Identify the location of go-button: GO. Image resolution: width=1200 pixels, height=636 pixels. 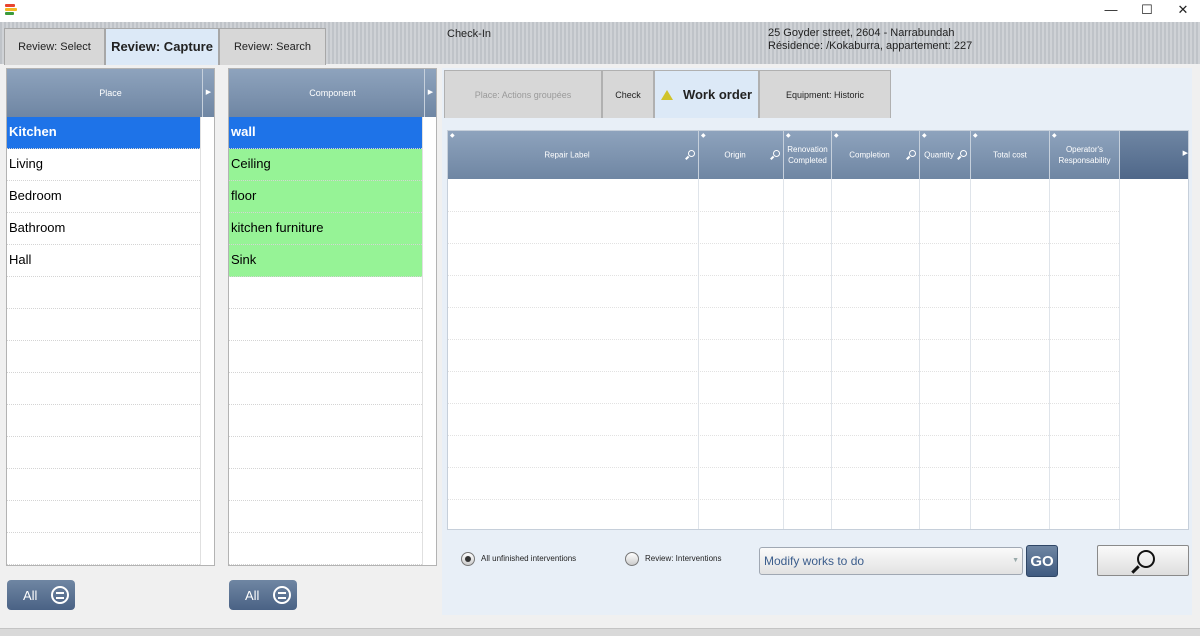
(1042, 561).